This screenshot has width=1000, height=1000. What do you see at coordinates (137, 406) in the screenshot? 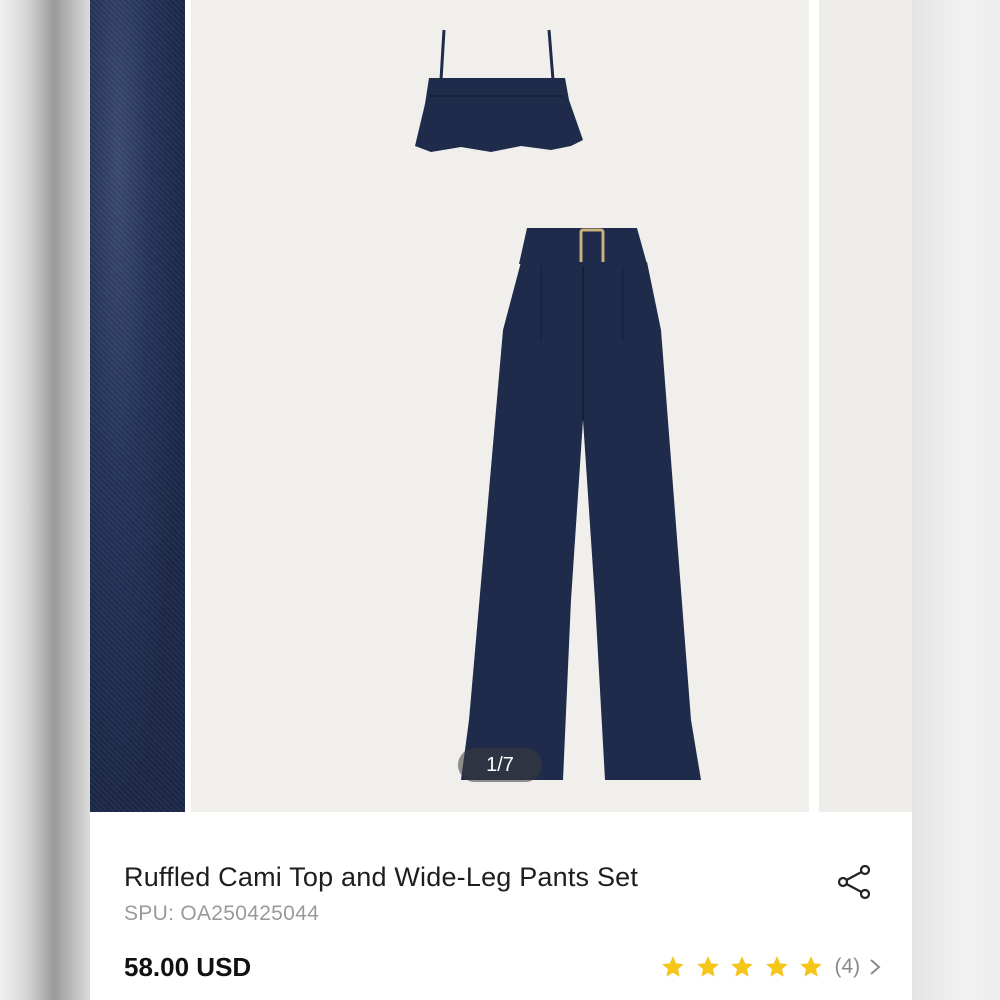
I see `carousel-slide-previous` at bounding box center [137, 406].